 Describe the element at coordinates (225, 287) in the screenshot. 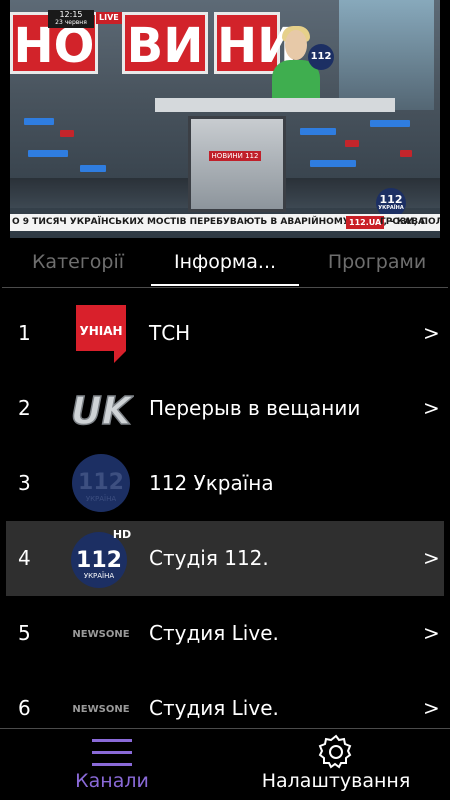

I see `tabs-divider` at that location.